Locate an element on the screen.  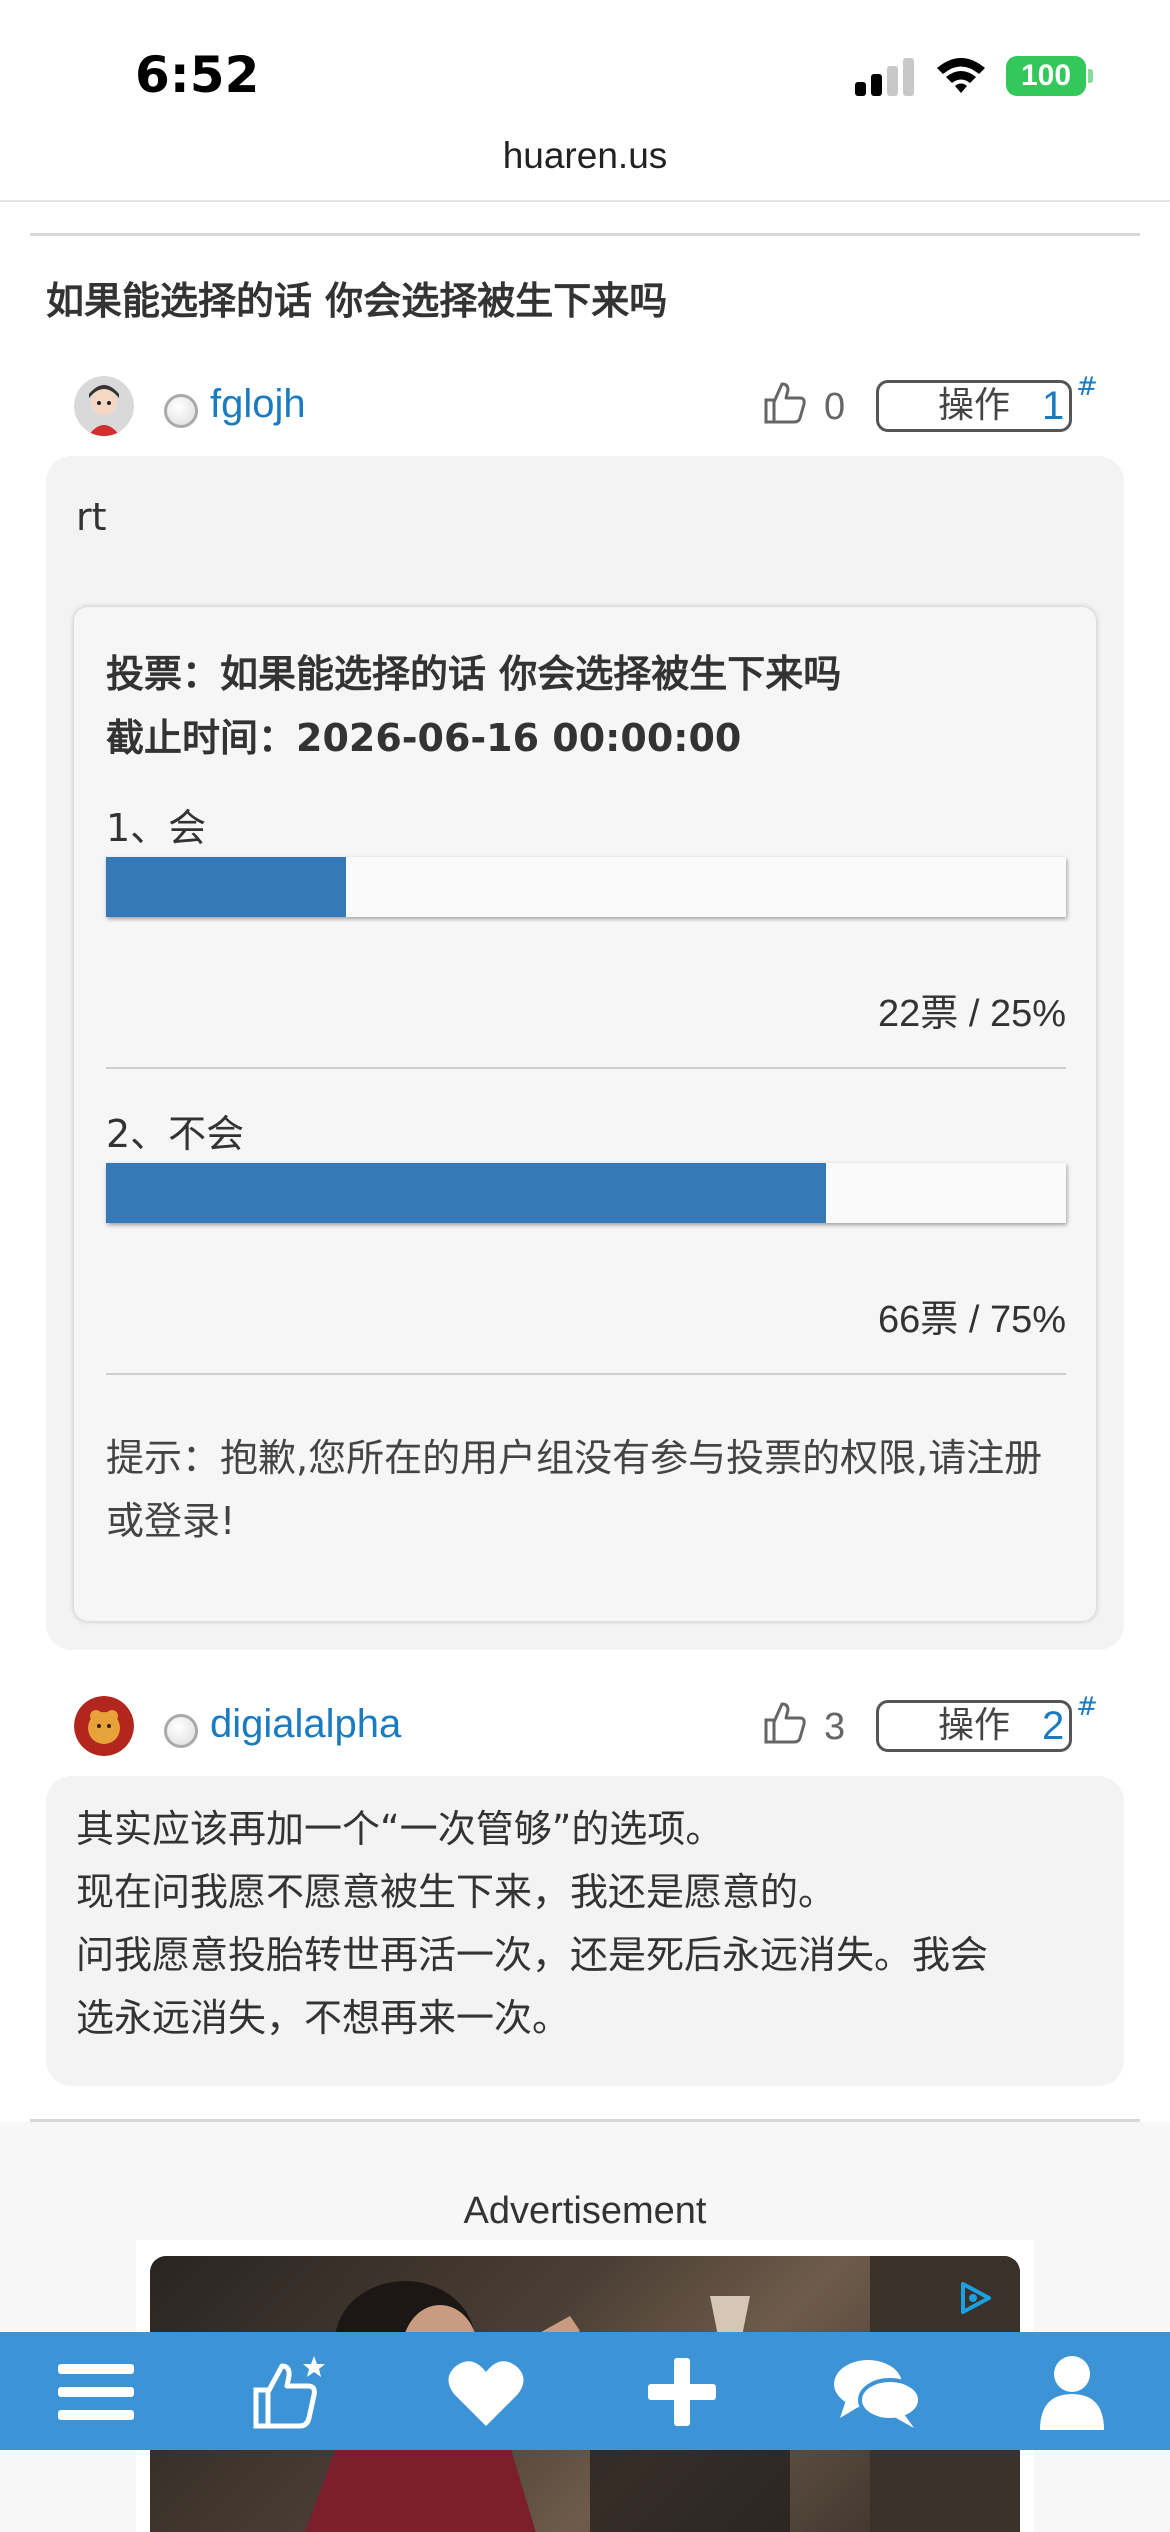
battery-icon: 100 is located at coordinates (1046, 76).